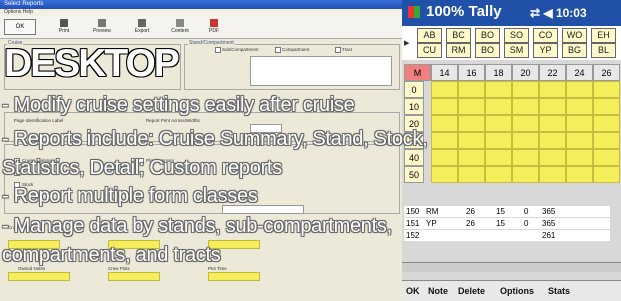  I want to click on command-bar: OK Note Delete Options Stats, so click(511, 290).